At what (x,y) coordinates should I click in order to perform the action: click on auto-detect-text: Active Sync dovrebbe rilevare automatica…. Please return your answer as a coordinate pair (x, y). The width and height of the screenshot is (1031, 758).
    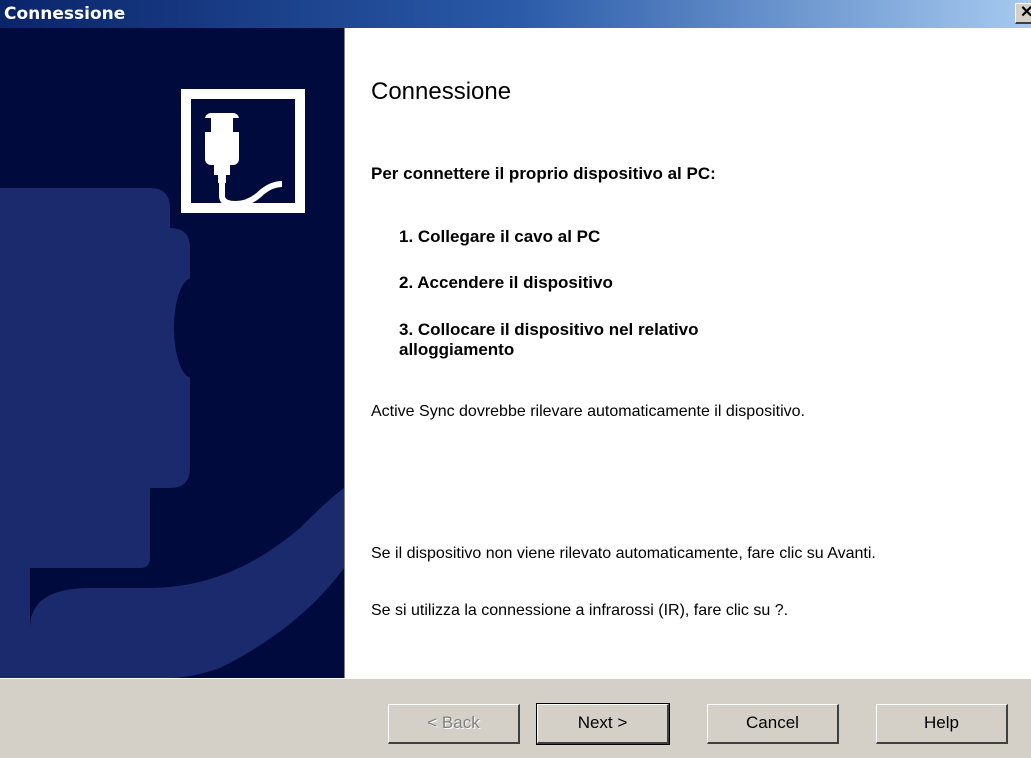
    Looking at the image, I should click on (588, 411).